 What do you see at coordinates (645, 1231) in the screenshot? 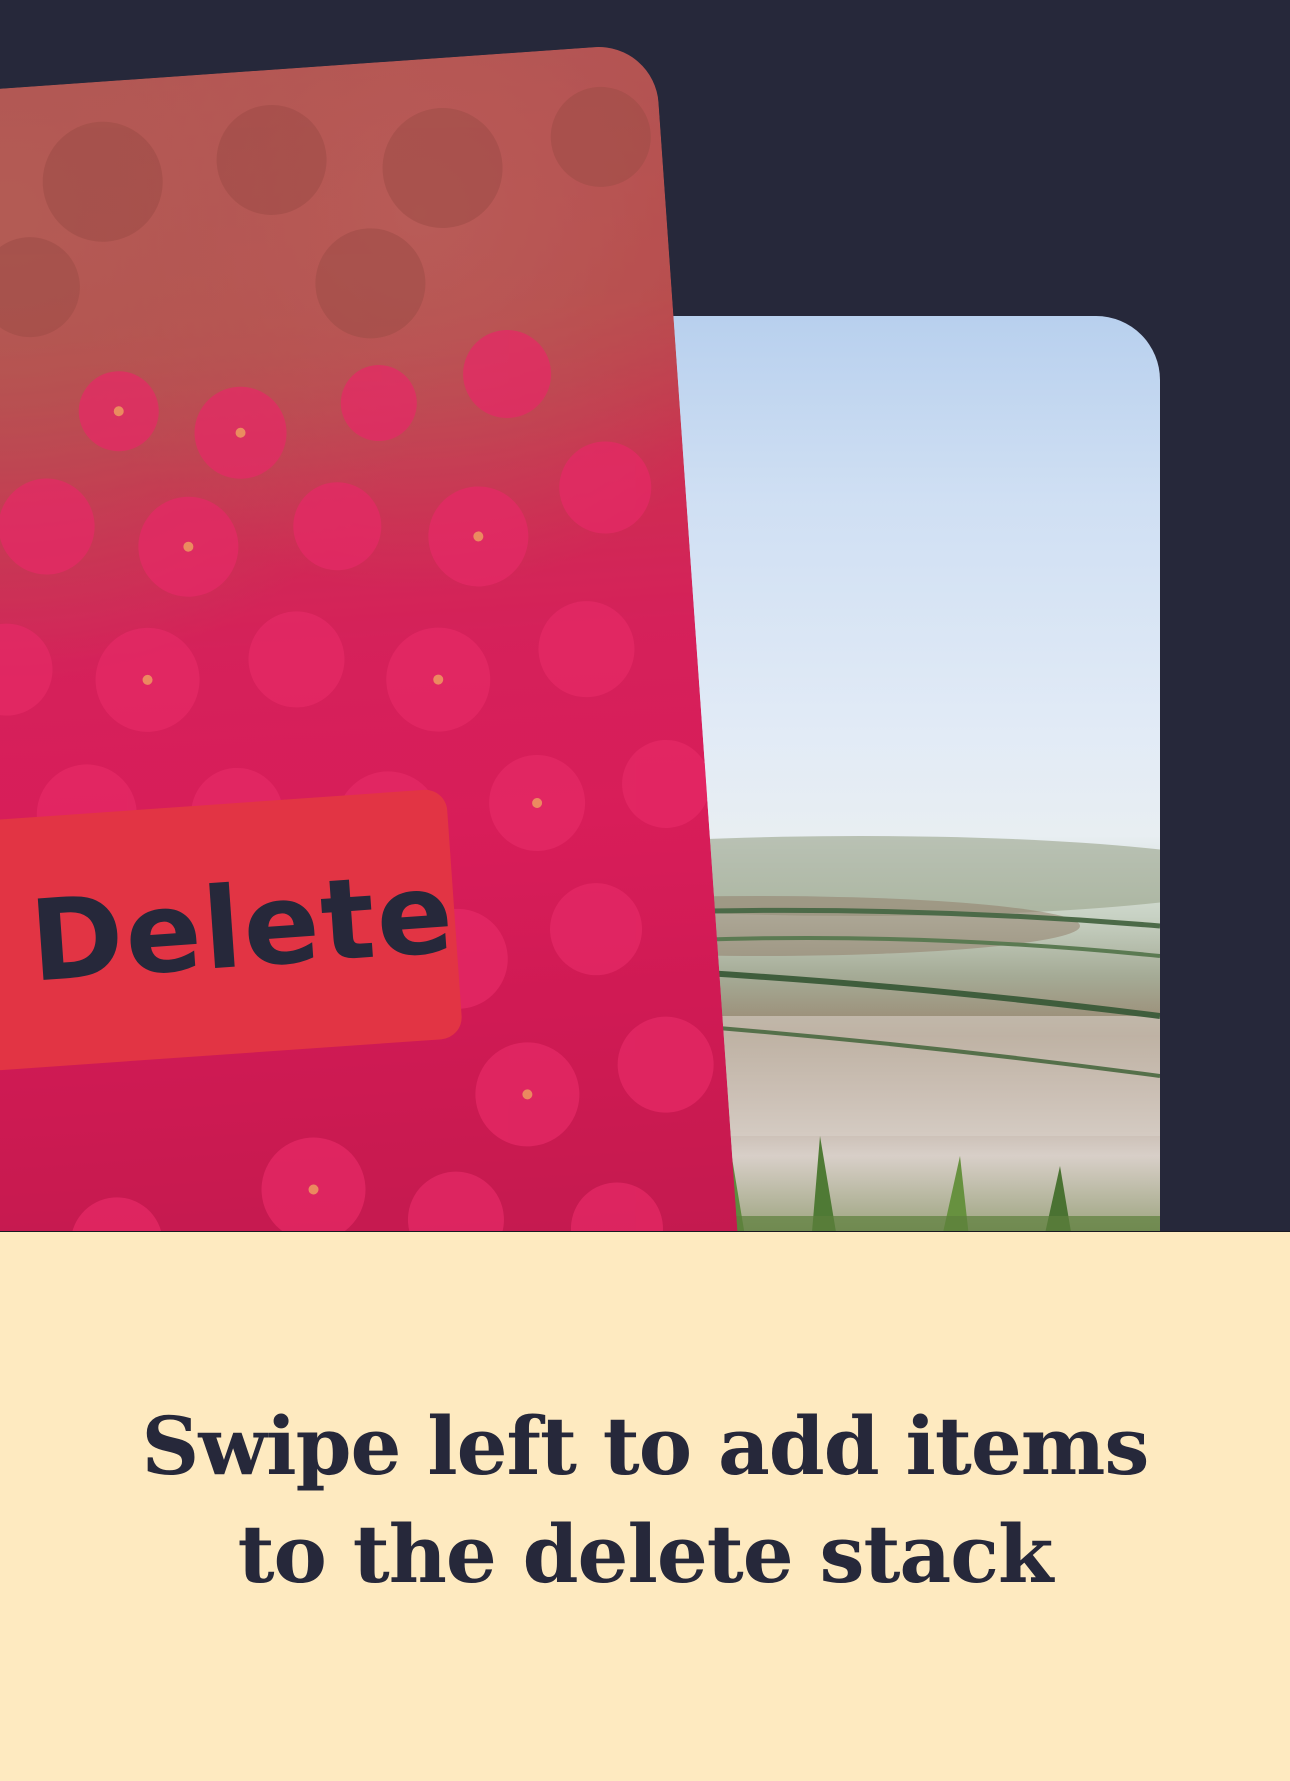
I see `divider` at bounding box center [645, 1231].